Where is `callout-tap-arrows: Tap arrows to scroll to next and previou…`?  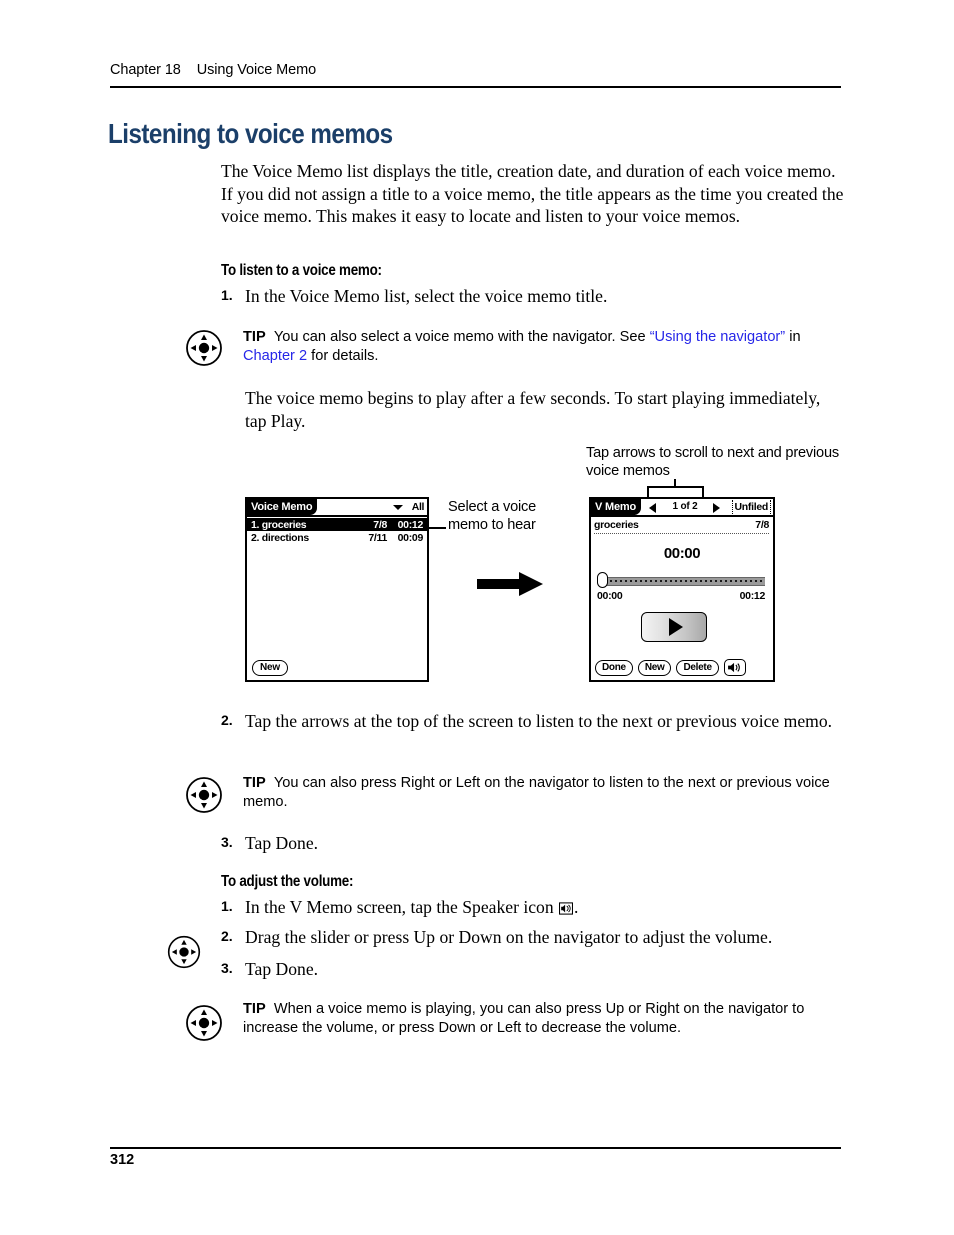 callout-tap-arrows: Tap arrows to scroll to next and previou… is located at coordinates (712, 462).